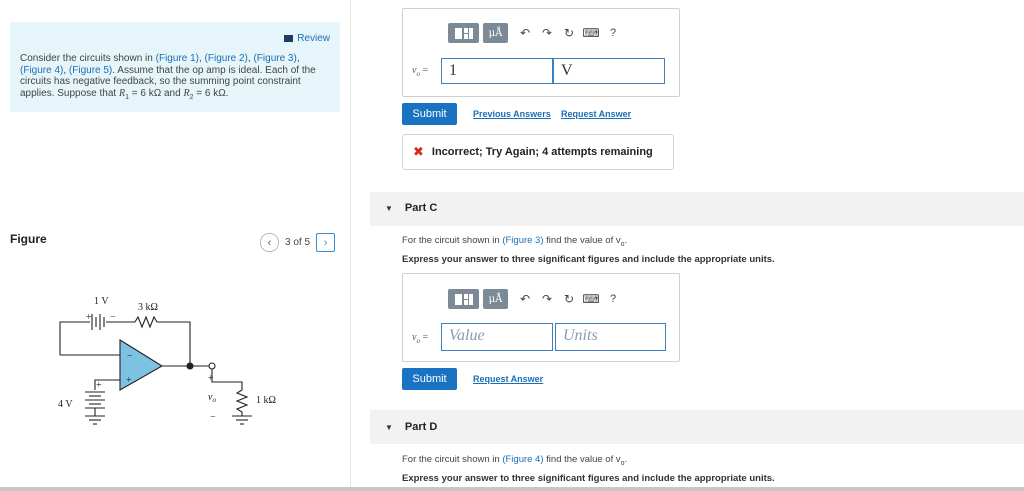  What do you see at coordinates (101, 301) in the screenshot?
I see `label-1v: 1 V` at bounding box center [101, 301].